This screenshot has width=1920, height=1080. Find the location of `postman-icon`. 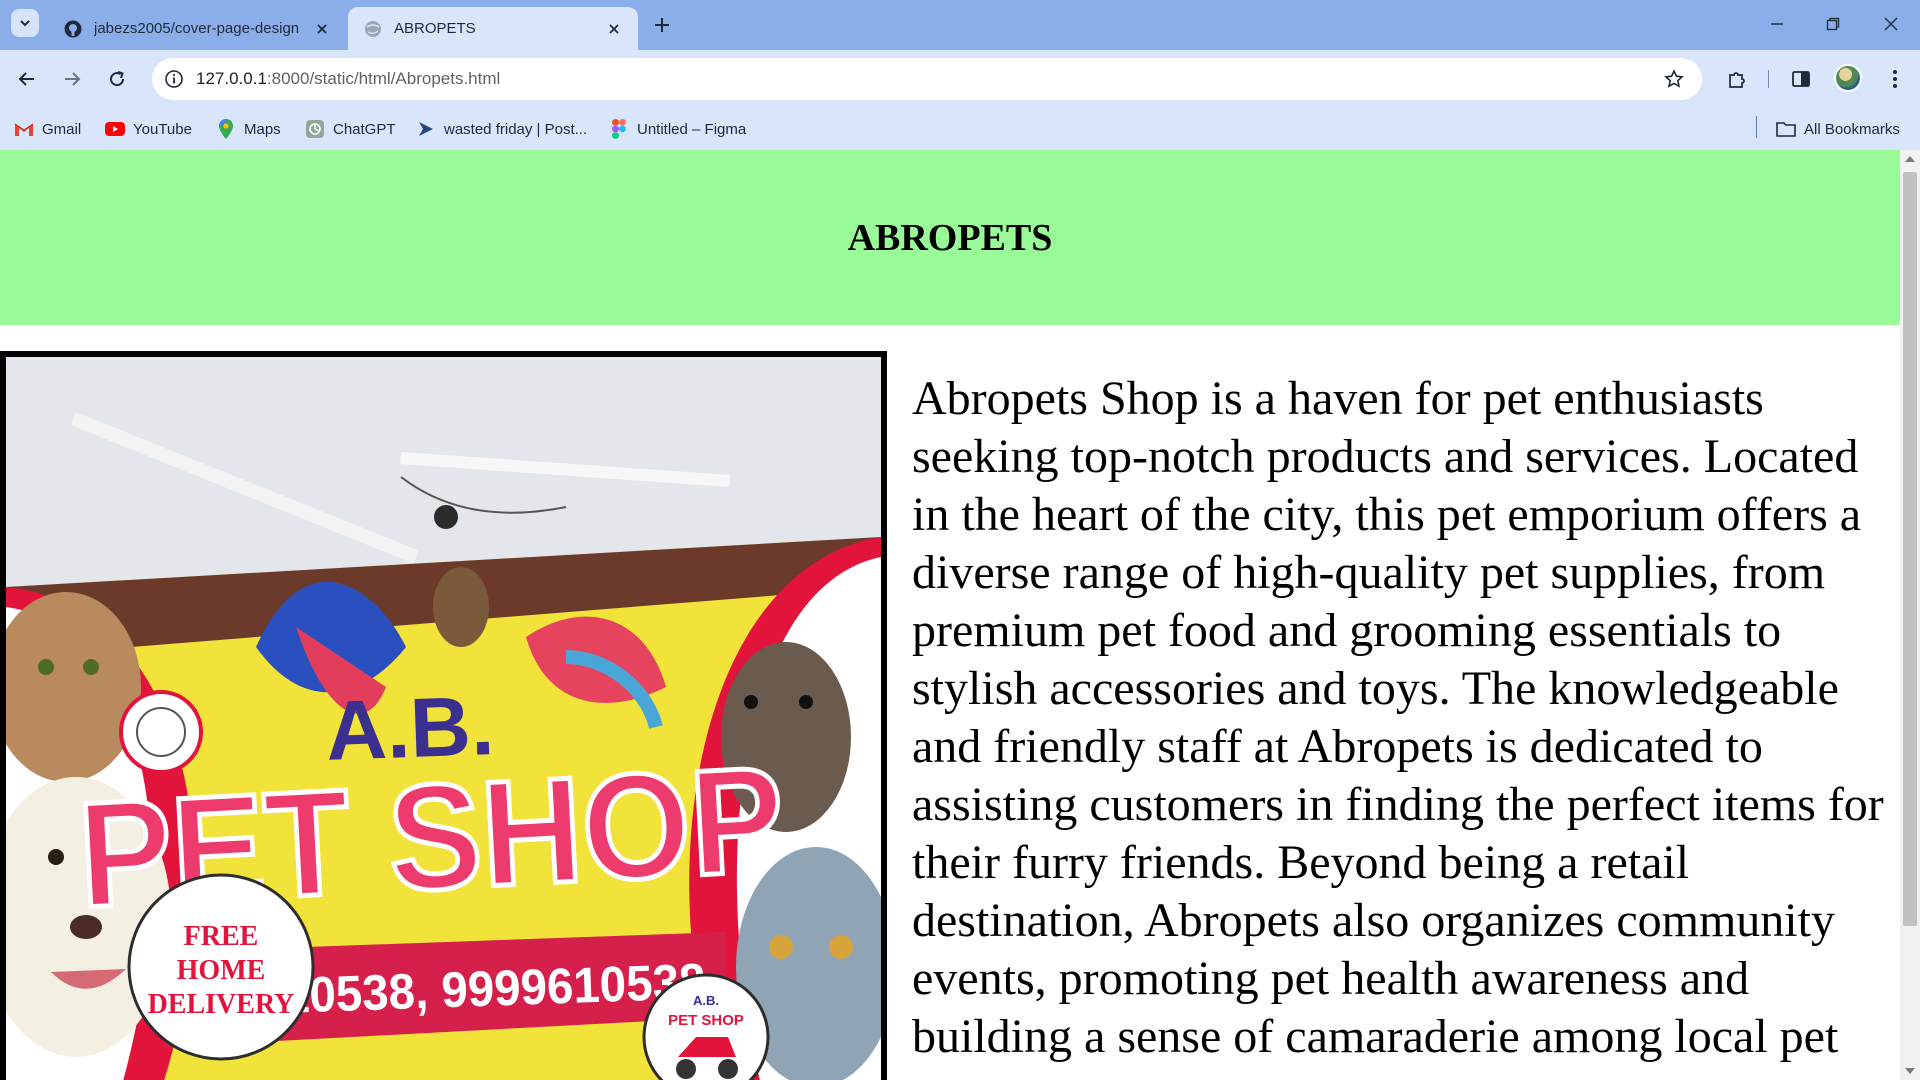

postman-icon is located at coordinates (426, 129).